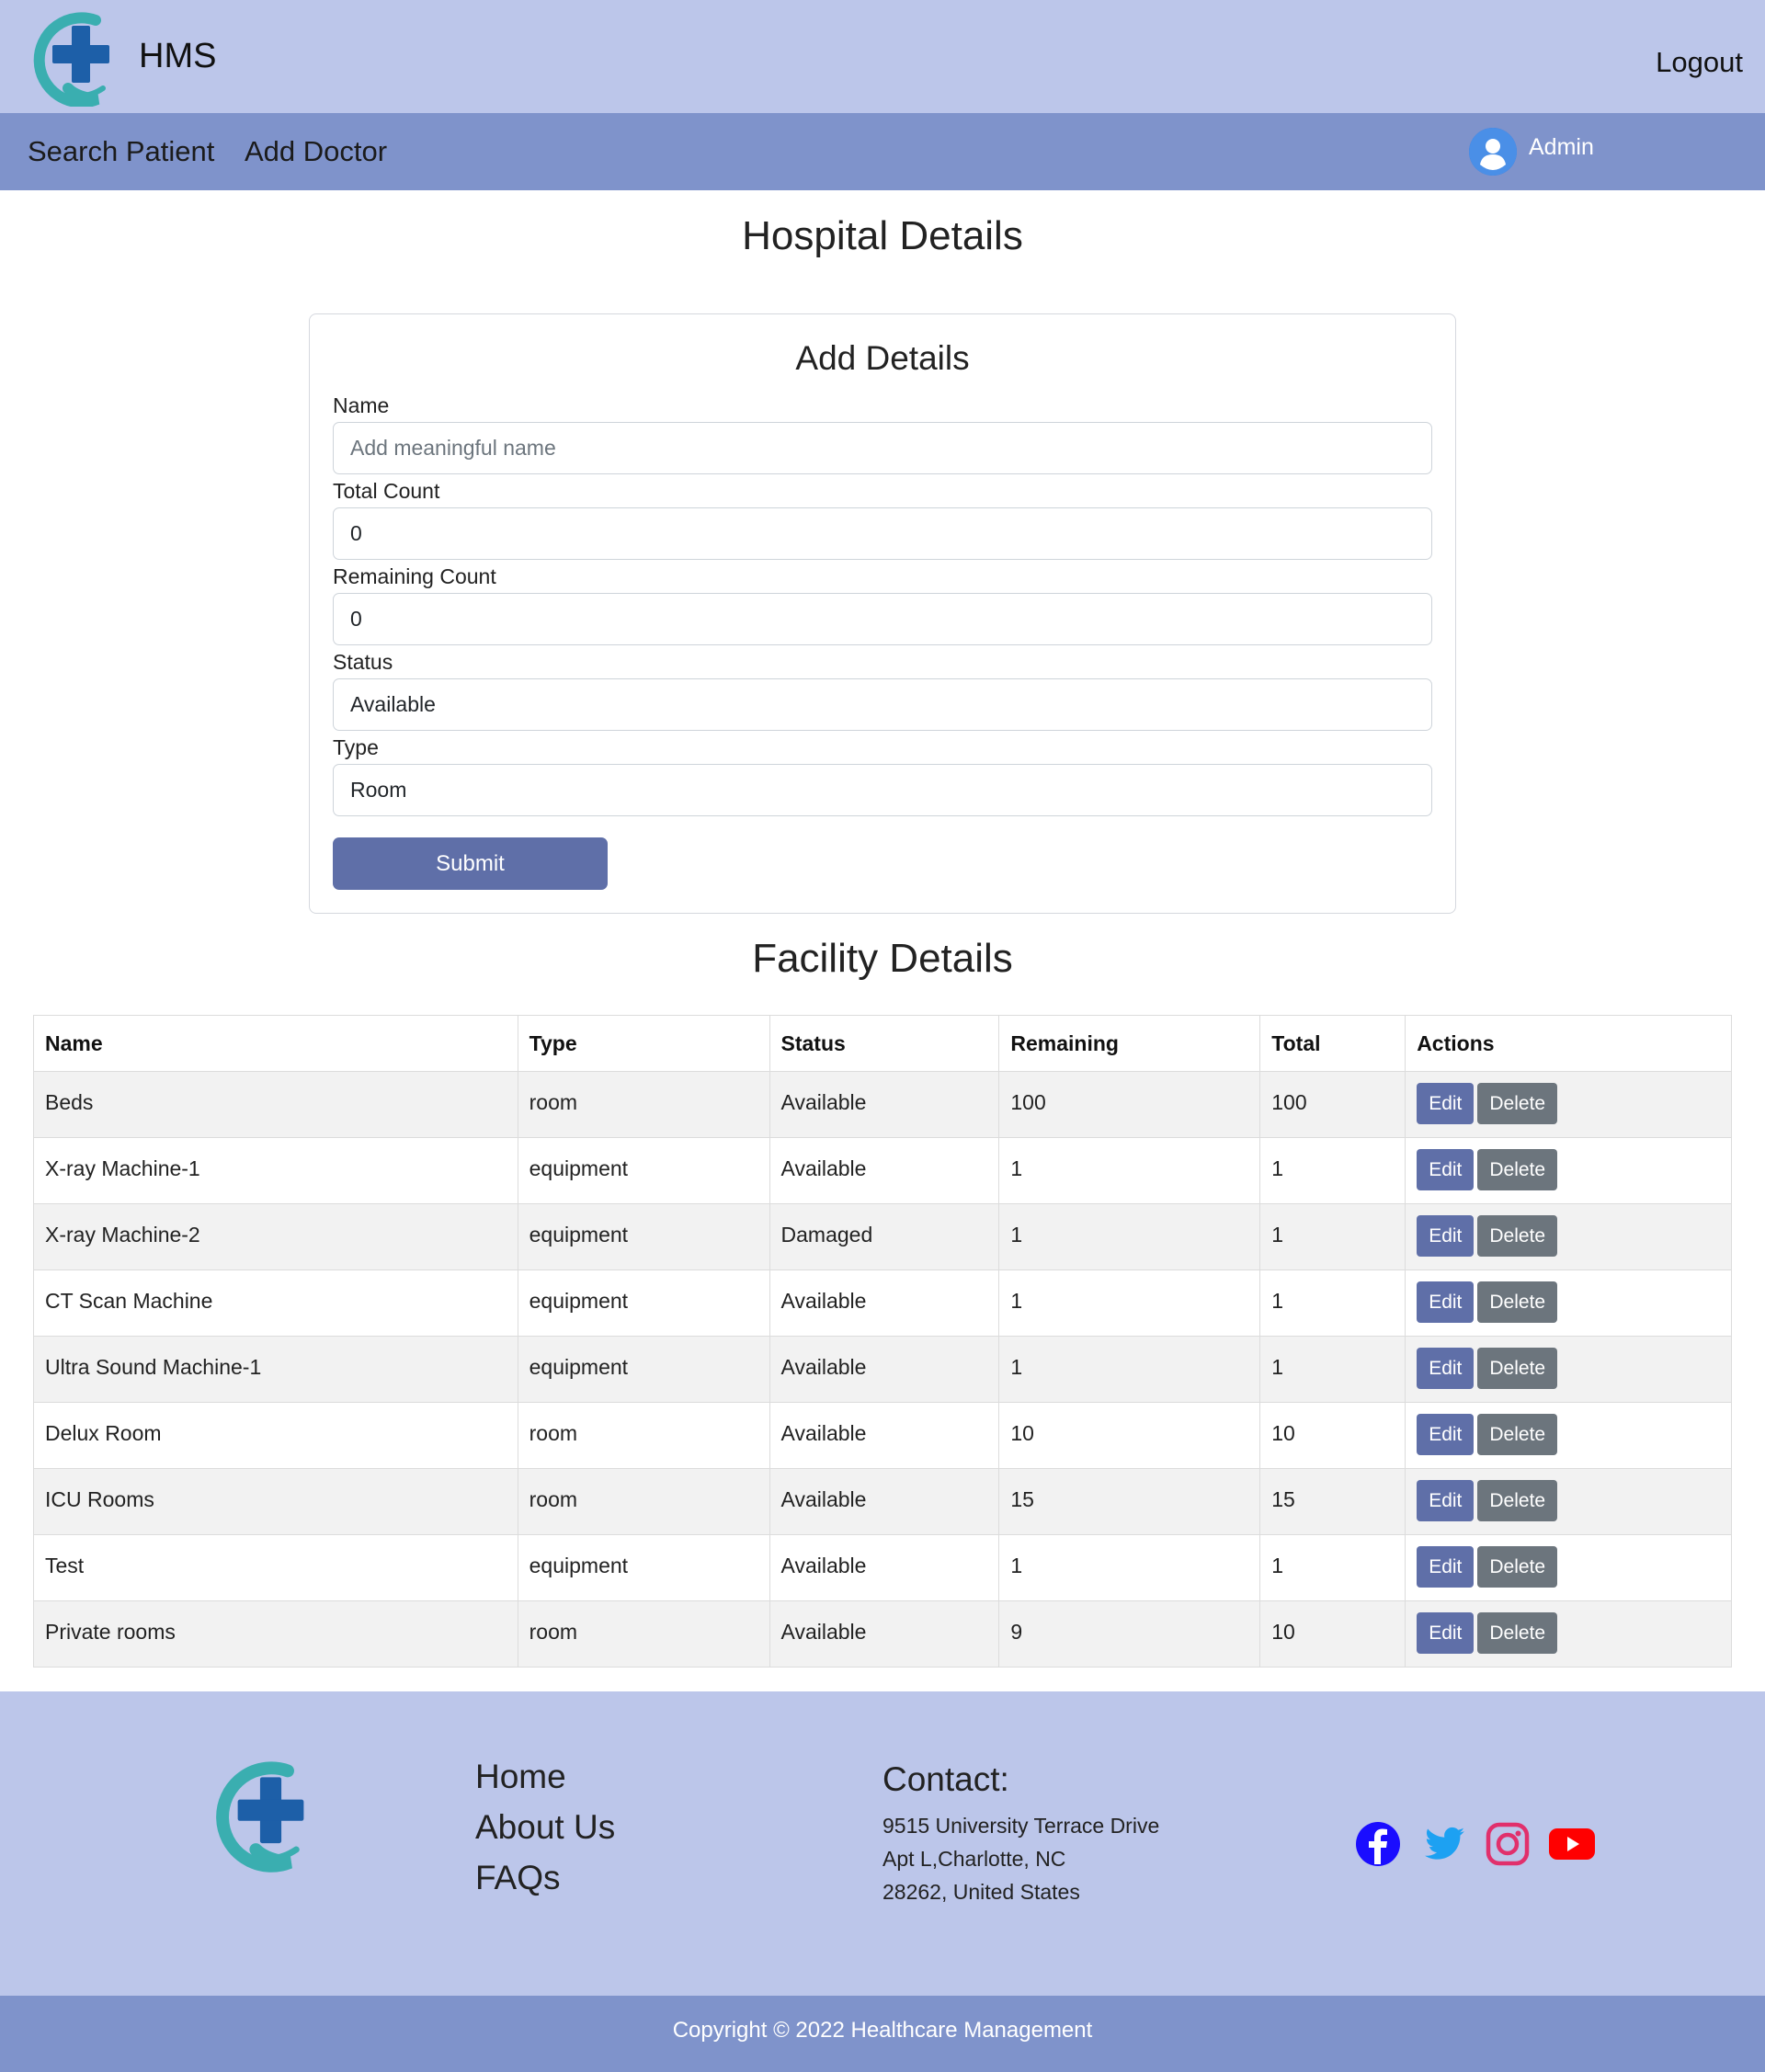 This screenshot has width=1765, height=2072. What do you see at coordinates (545, 1827) in the screenshot?
I see `footer-link-about-us: About Us` at bounding box center [545, 1827].